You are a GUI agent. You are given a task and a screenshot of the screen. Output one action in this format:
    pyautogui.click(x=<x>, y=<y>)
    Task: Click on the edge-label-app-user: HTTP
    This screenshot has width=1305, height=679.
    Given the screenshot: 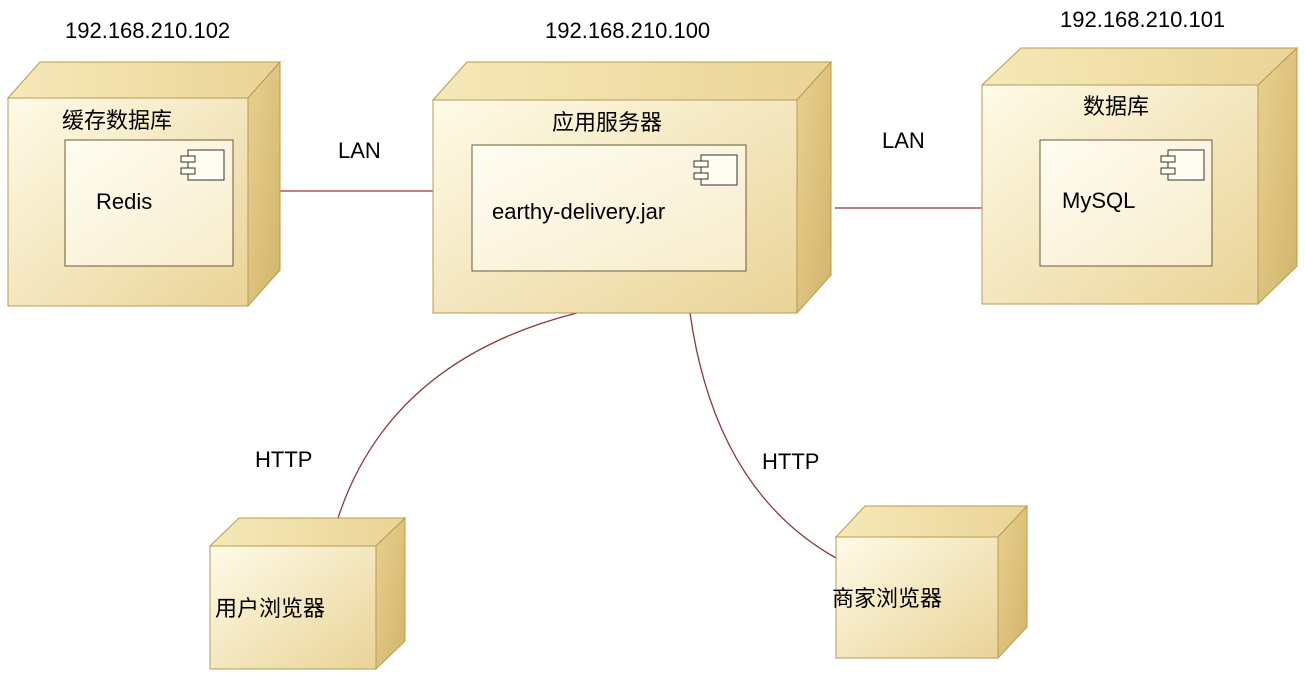 What is the action you would take?
    pyautogui.click(x=283, y=459)
    